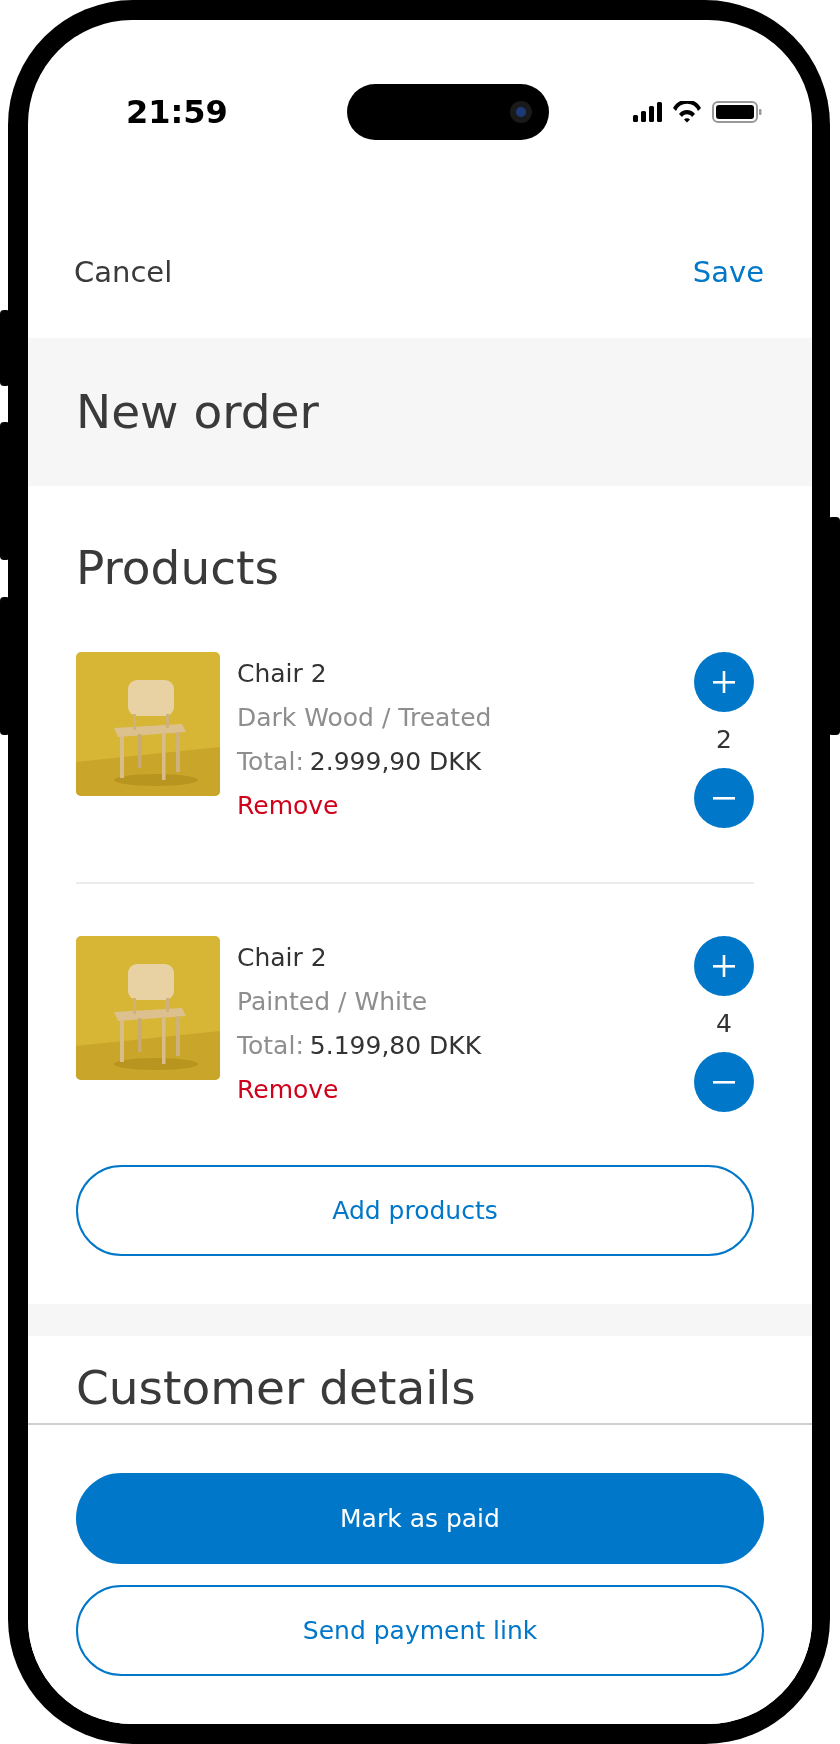  Describe the element at coordinates (647, 112) in the screenshot. I see `signal-icon` at that location.